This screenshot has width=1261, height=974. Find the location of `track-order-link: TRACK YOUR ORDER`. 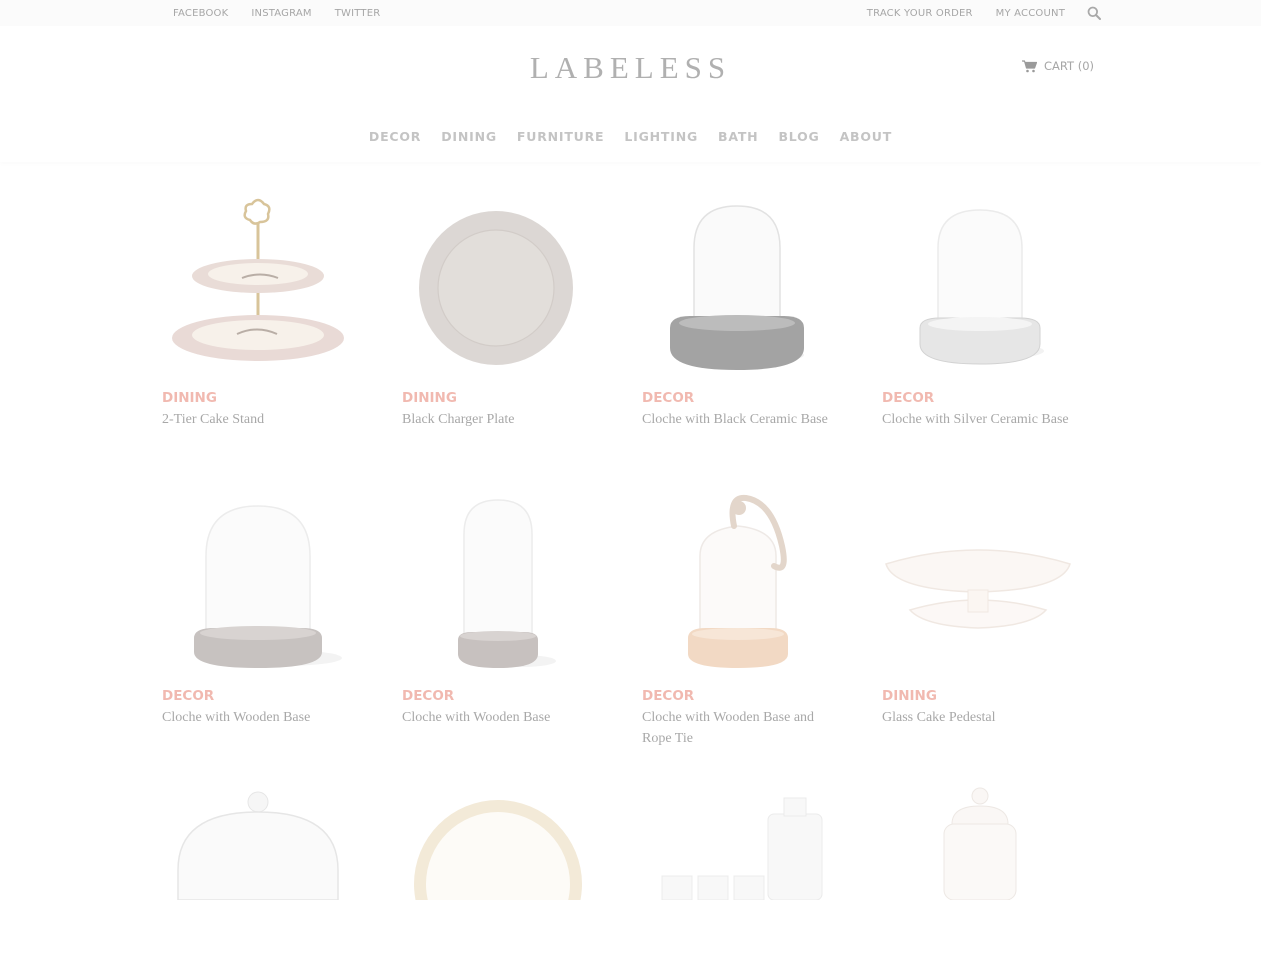

track-order-link: TRACK YOUR ORDER is located at coordinates (920, 13).